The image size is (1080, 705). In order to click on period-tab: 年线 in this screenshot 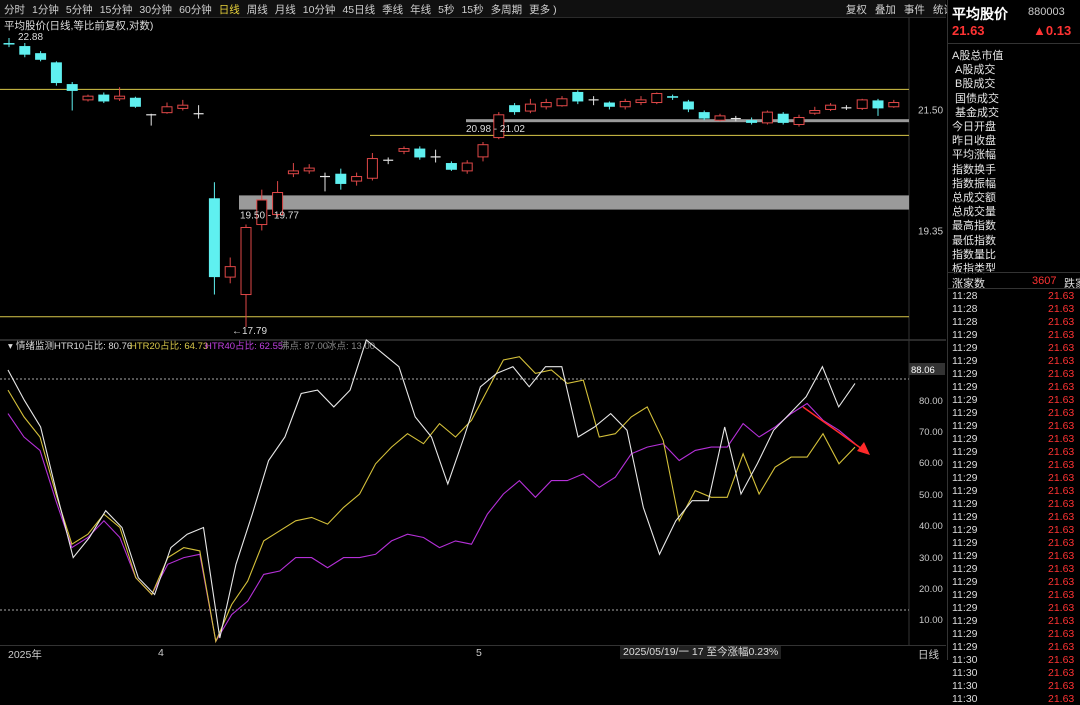, I will do `click(420, 9)`.